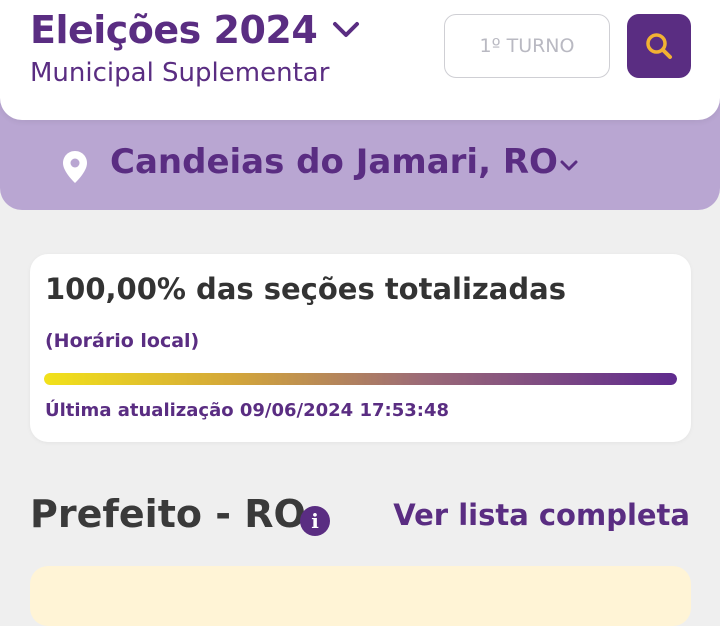 Image resolution: width=720 pixels, height=626 pixels. Describe the element at coordinates (247, 410) in the screenshot. I see `last-update: Última atualização 09/06/2024 17:53:48` at that location.